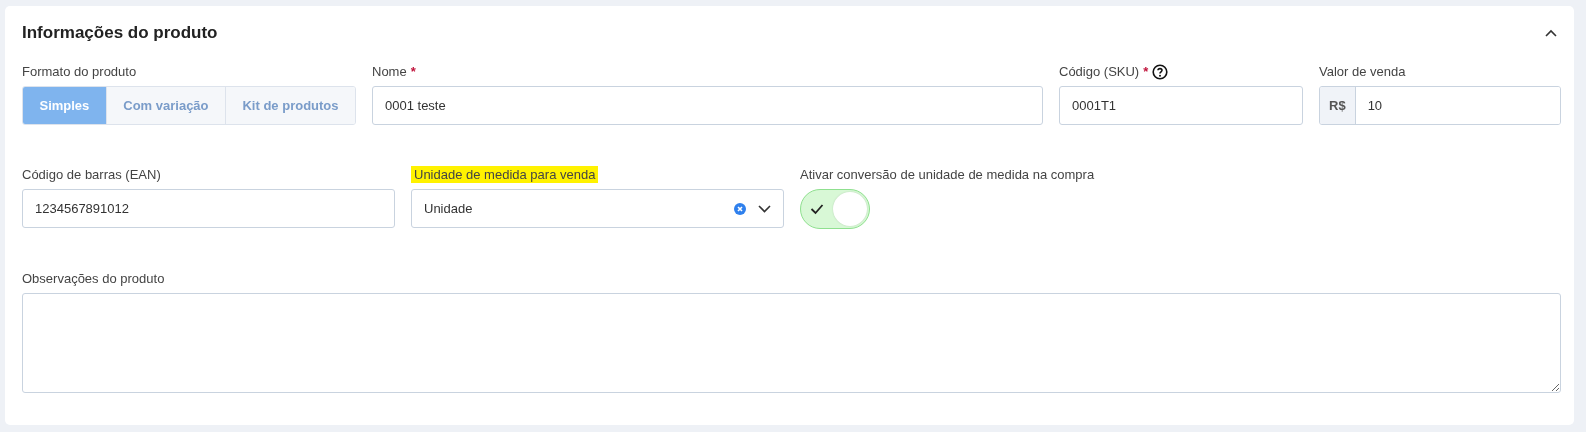  I want to click on help-icon, so click(1160, 71).